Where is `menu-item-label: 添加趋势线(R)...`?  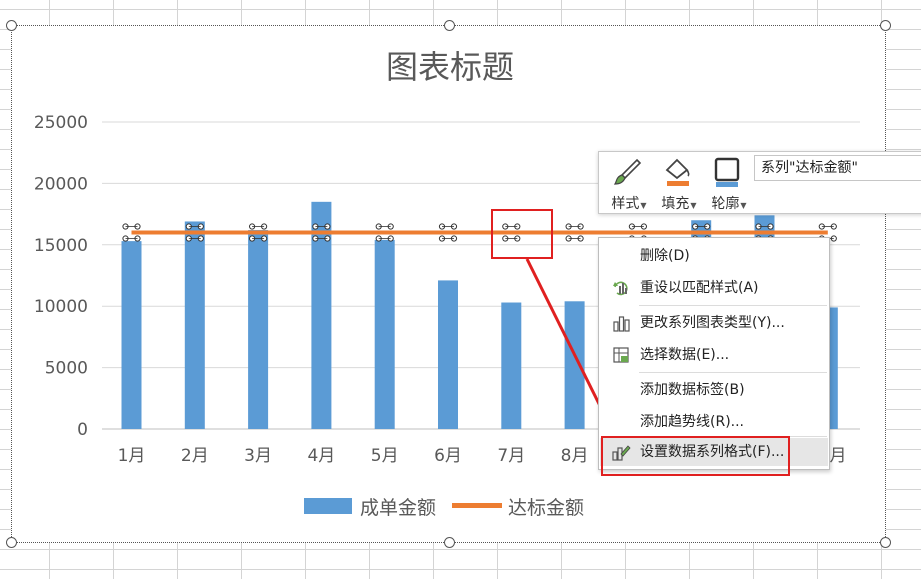 menu-item-label: 添加趋势线(R)... is located at coordinates (692, 422).